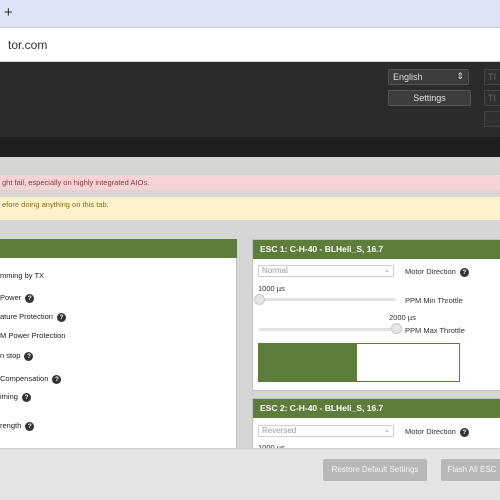 This screenshot has width=500, height=500. Describe the element at coordinates (429, 98) in the screenshot. I see `settings-button: Settings` at that location.